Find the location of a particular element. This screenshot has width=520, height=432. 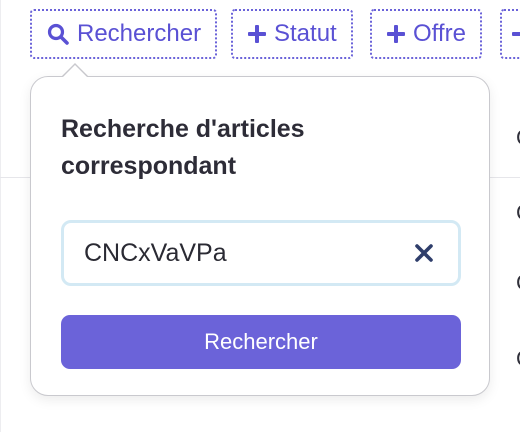

status-filter-label: Statut is located at coordinates (305, 33).